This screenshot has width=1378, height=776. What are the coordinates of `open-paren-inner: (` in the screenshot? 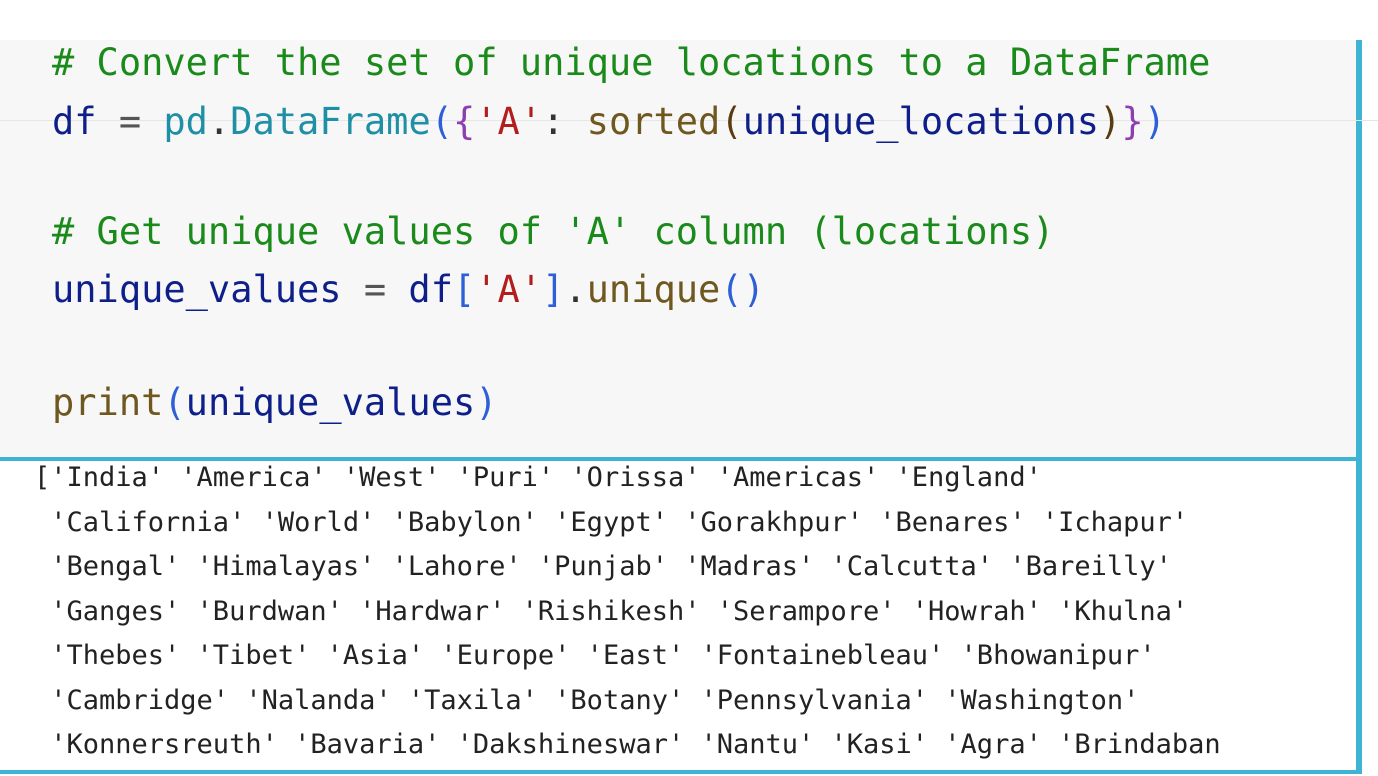 It's located at (731, 121).